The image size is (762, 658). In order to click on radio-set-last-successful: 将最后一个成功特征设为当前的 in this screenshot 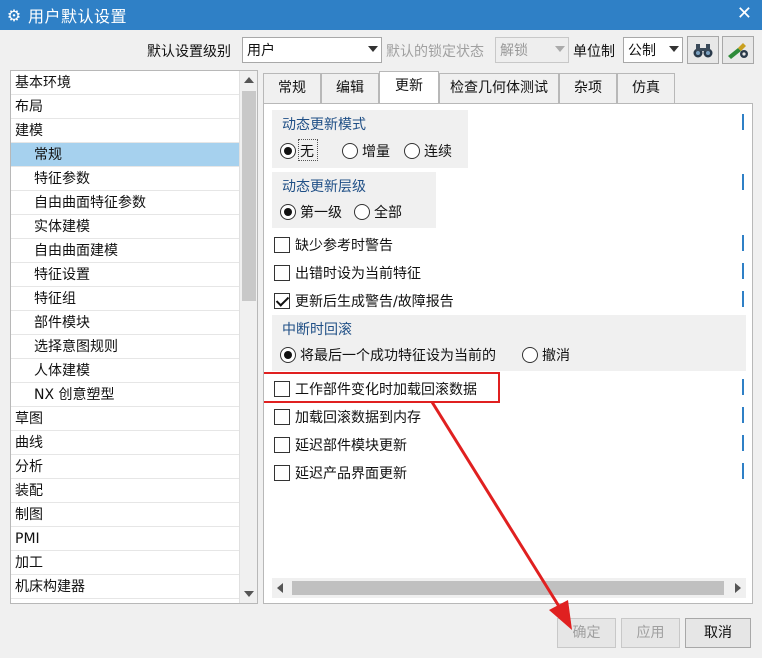, I will do `click(388, 355)`.